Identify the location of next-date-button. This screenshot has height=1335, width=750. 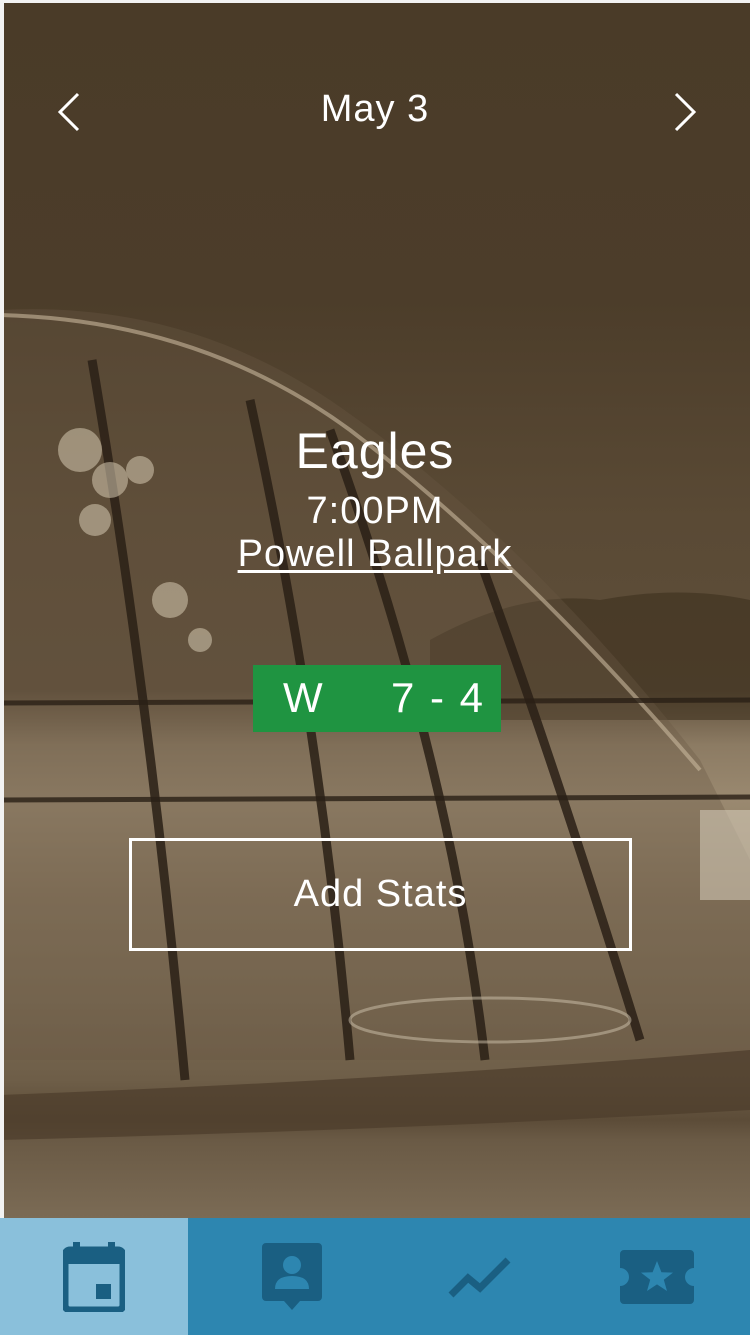
(686, 112).